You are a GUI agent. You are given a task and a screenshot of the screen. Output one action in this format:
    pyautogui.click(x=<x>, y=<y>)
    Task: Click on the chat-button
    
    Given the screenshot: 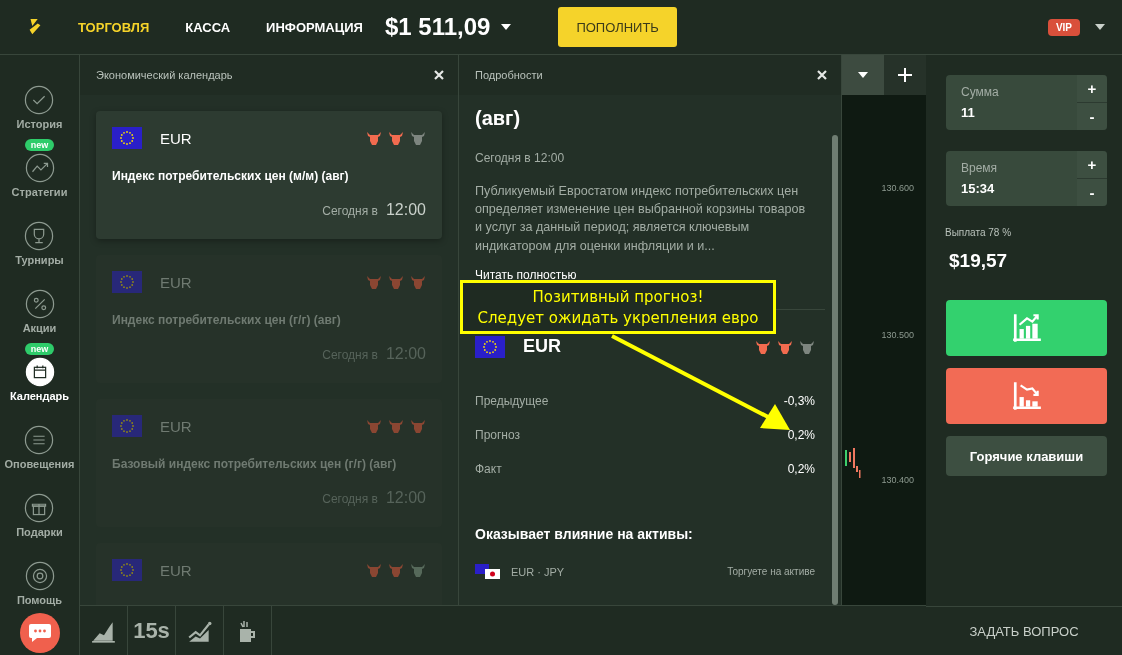 What is the action you would take?
    pyautogui.click(x=40, y=633)
    